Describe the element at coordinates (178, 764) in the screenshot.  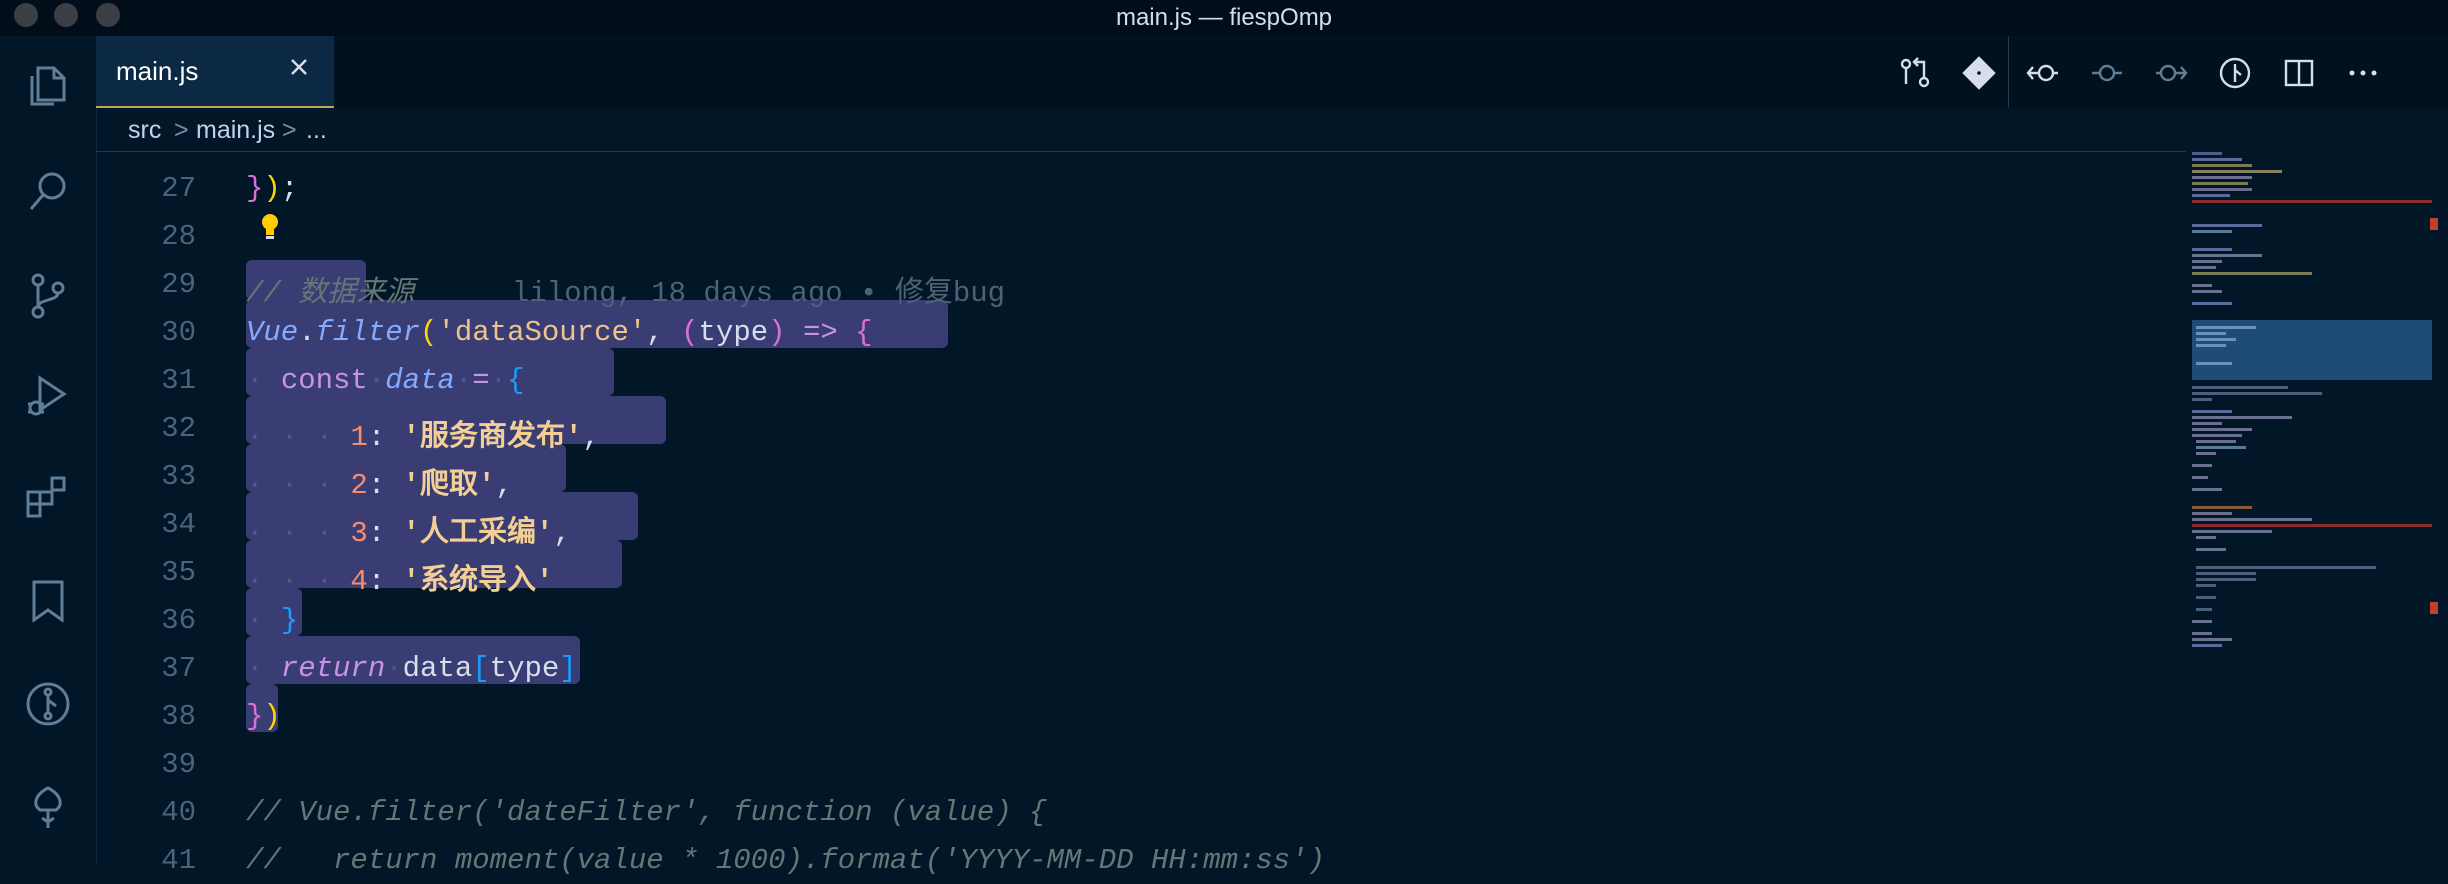
I see `line-number: 39` at that location.